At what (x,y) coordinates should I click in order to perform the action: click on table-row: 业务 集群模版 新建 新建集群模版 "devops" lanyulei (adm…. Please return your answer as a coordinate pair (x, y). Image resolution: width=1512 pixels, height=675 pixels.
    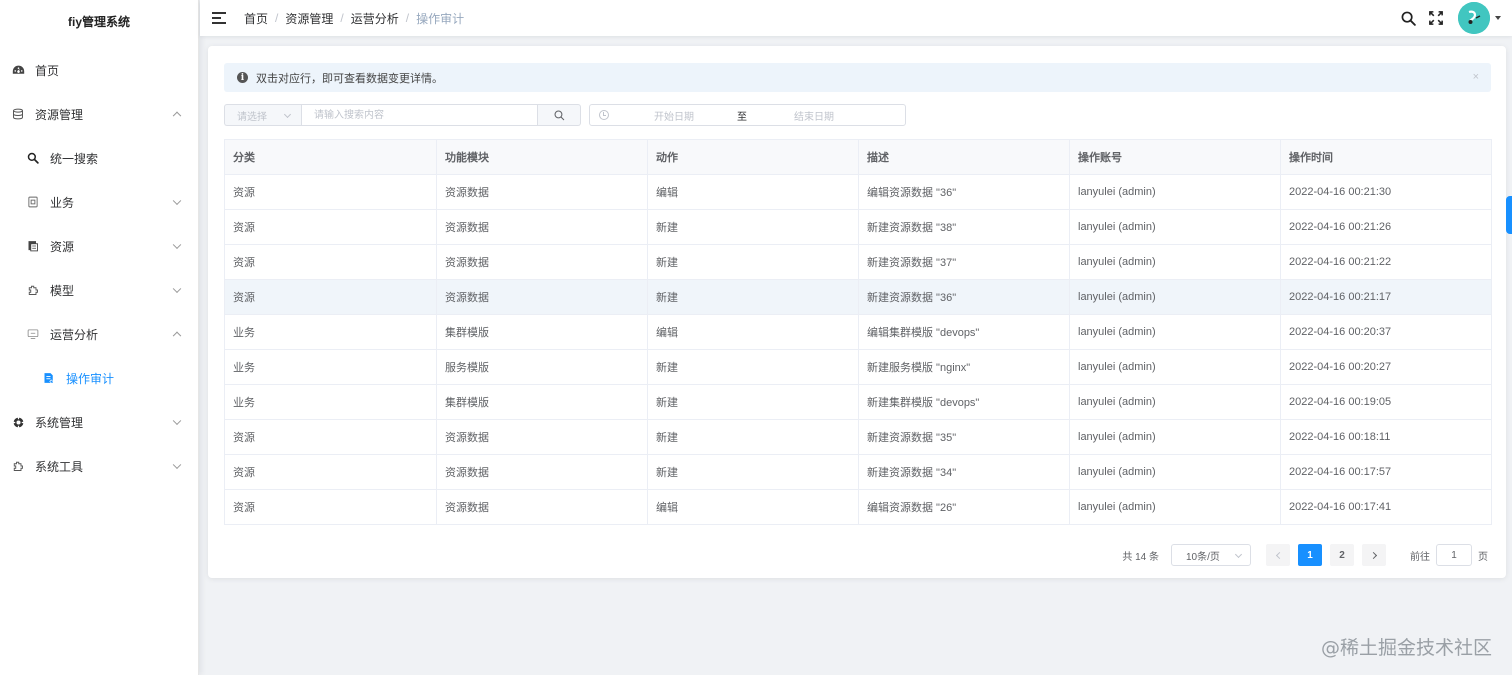
    Looking at the image, I should click on (858, 402).